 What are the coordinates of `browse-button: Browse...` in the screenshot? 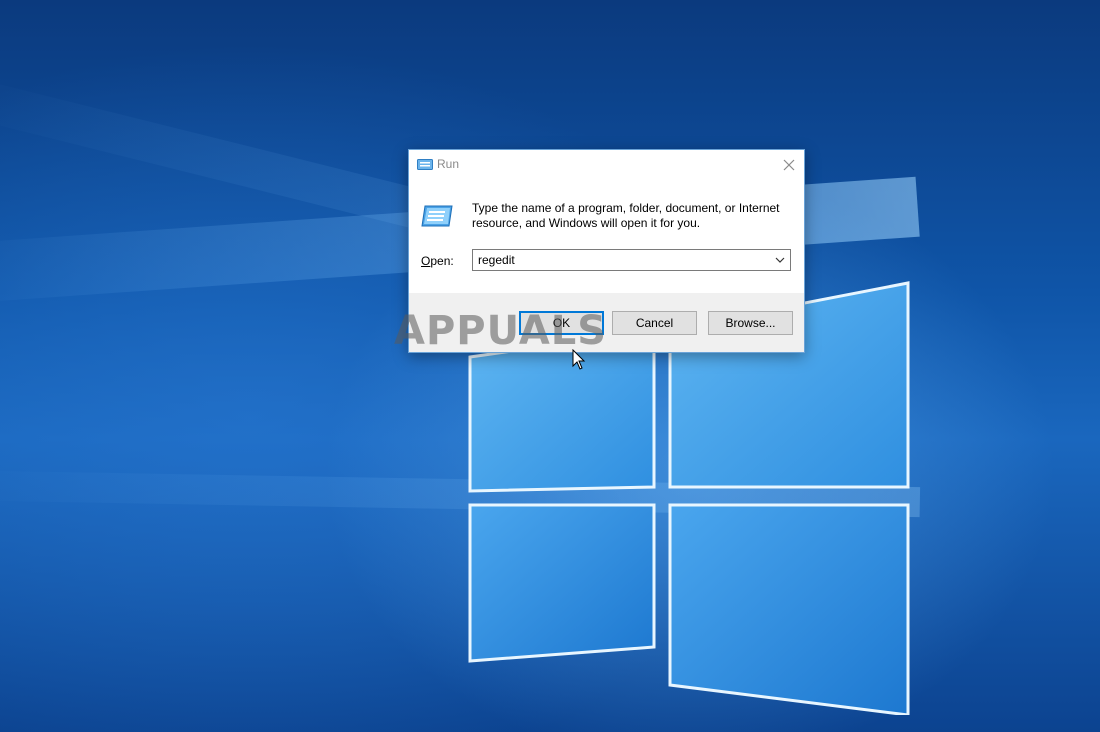 It's located at (750, 323).